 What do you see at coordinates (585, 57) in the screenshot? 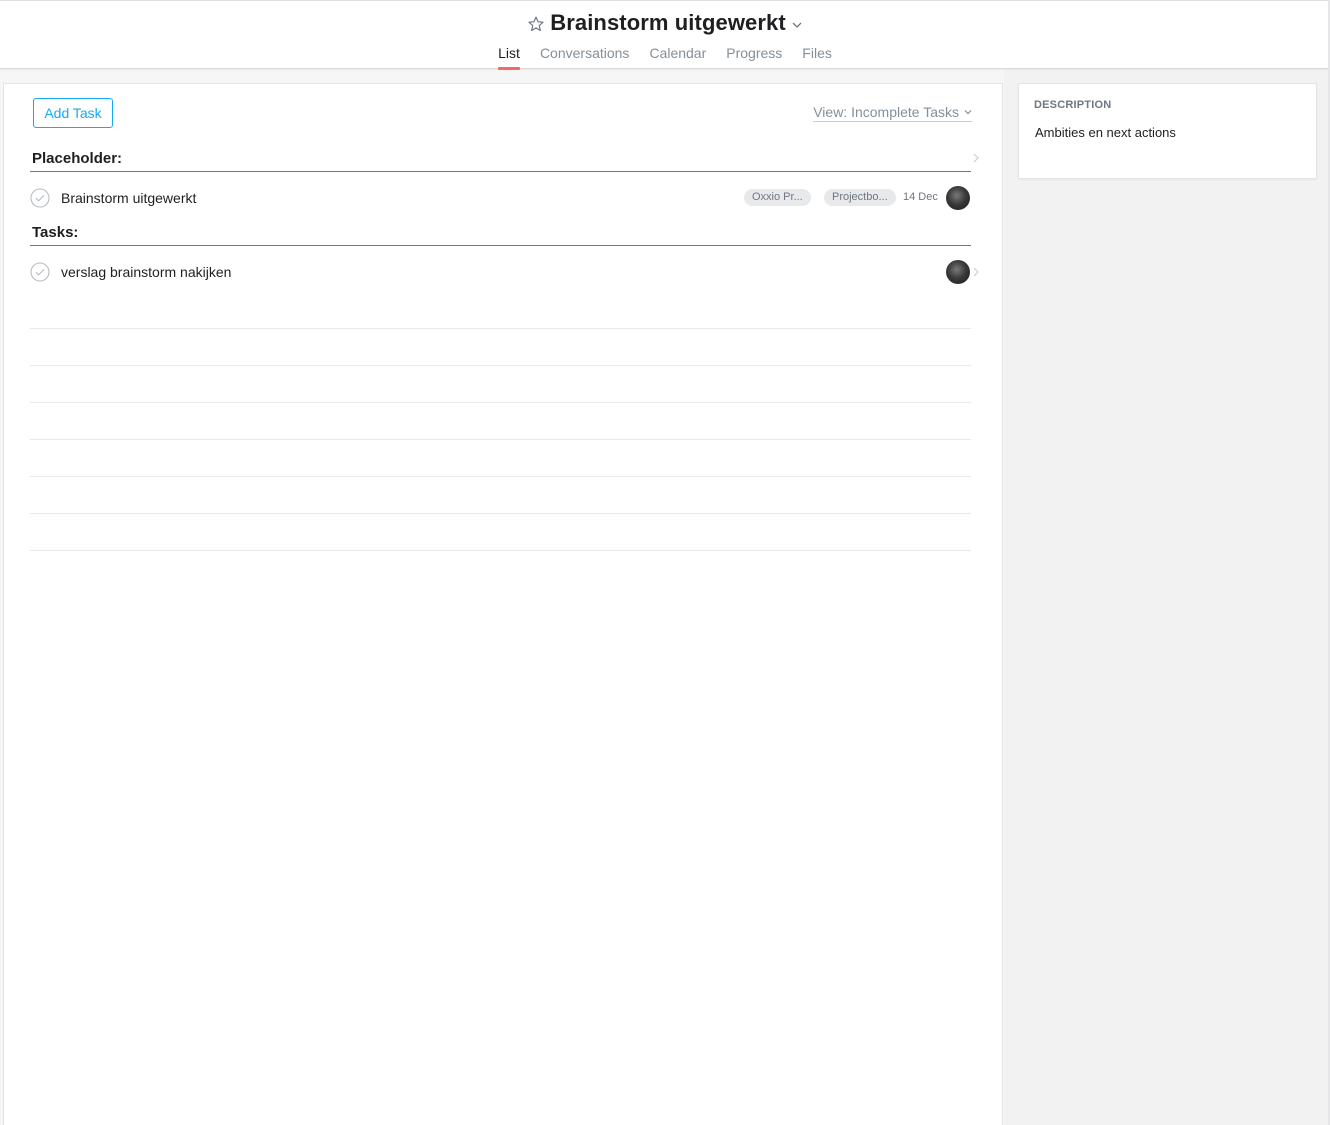
I see `tab-conversations: Conversations` at bounding box center [585, 57].